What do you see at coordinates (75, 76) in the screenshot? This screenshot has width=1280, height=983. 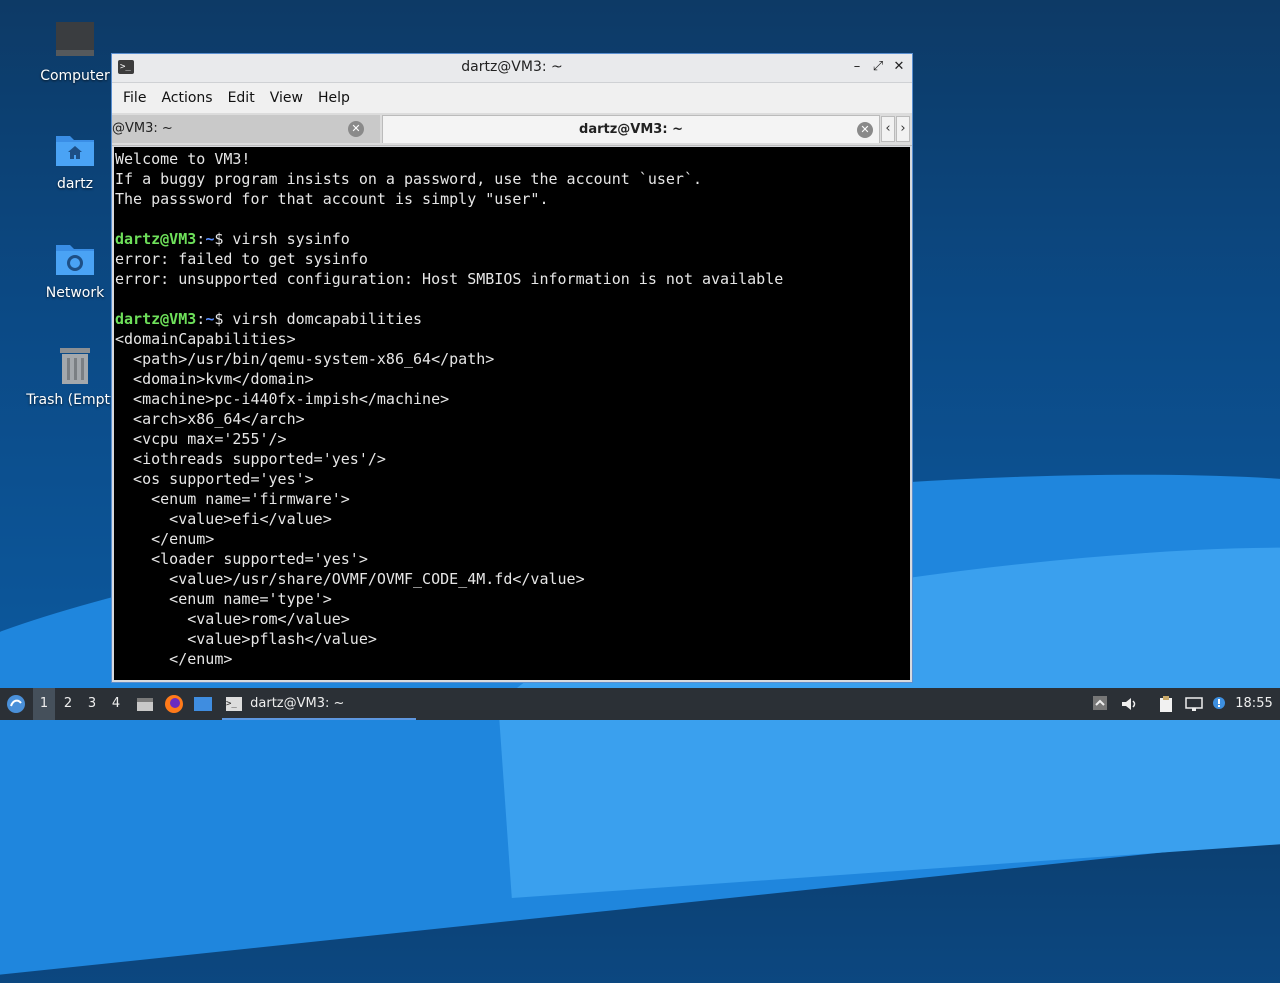 I see `desktop-icon-label: Computer` at bounding box center [75, 76].